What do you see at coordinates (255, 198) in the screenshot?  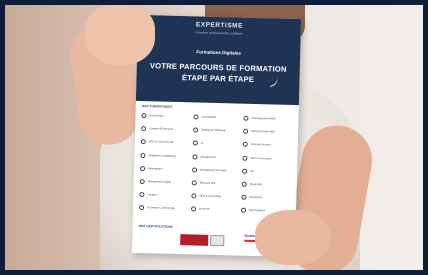 I see `thematique-item: Photoshop` at bounding box center [255, 198].